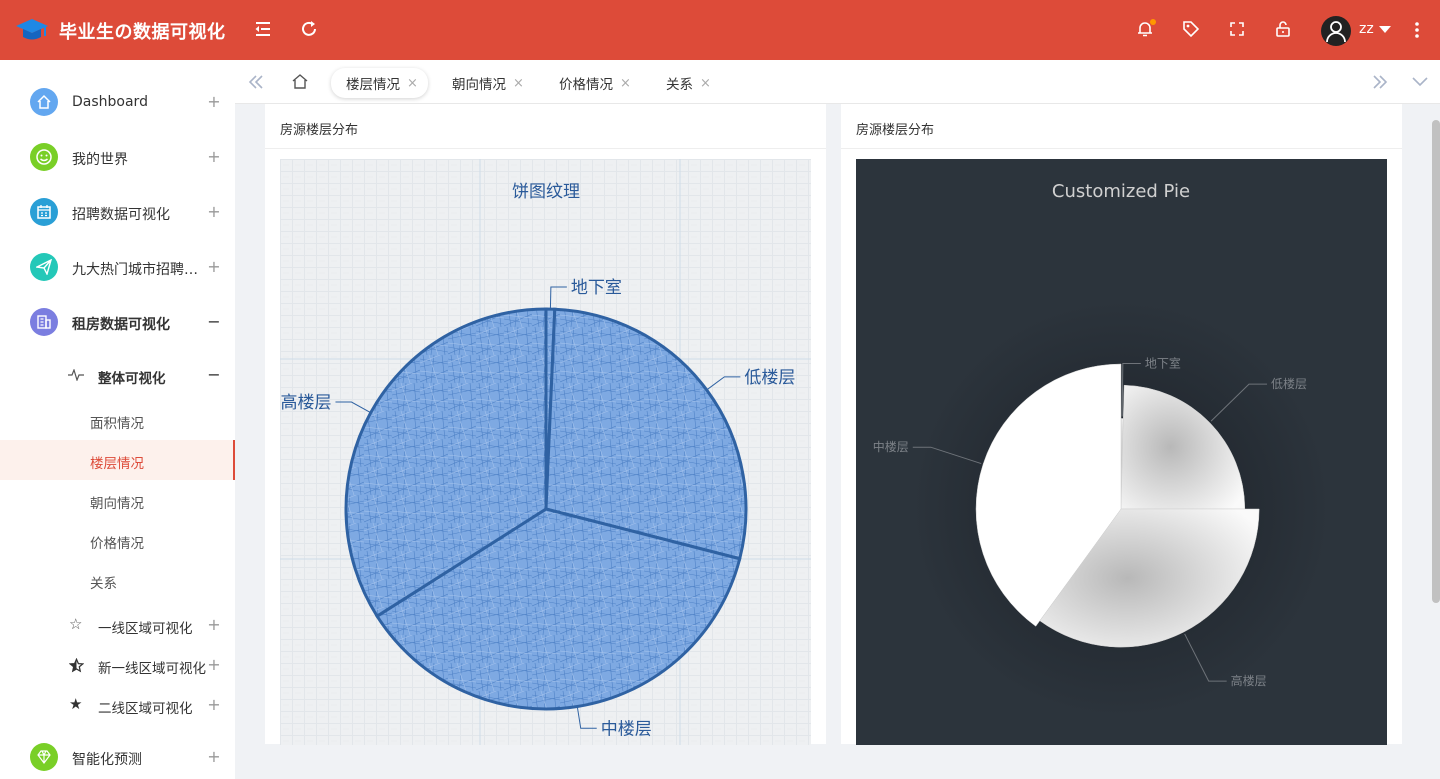  I want to click on sidebar-item-tier2: ★ 二线区域可视化 +, so click(117, 705).